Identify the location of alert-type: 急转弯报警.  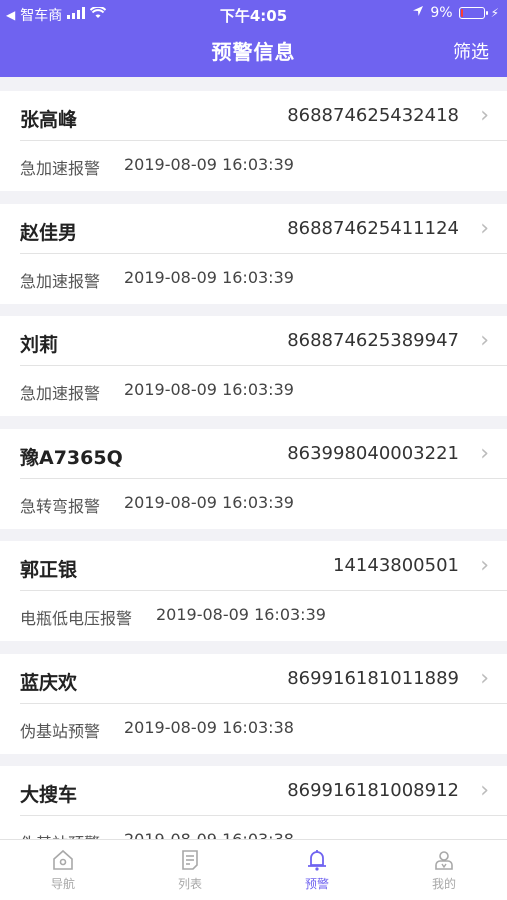
(60, 506).